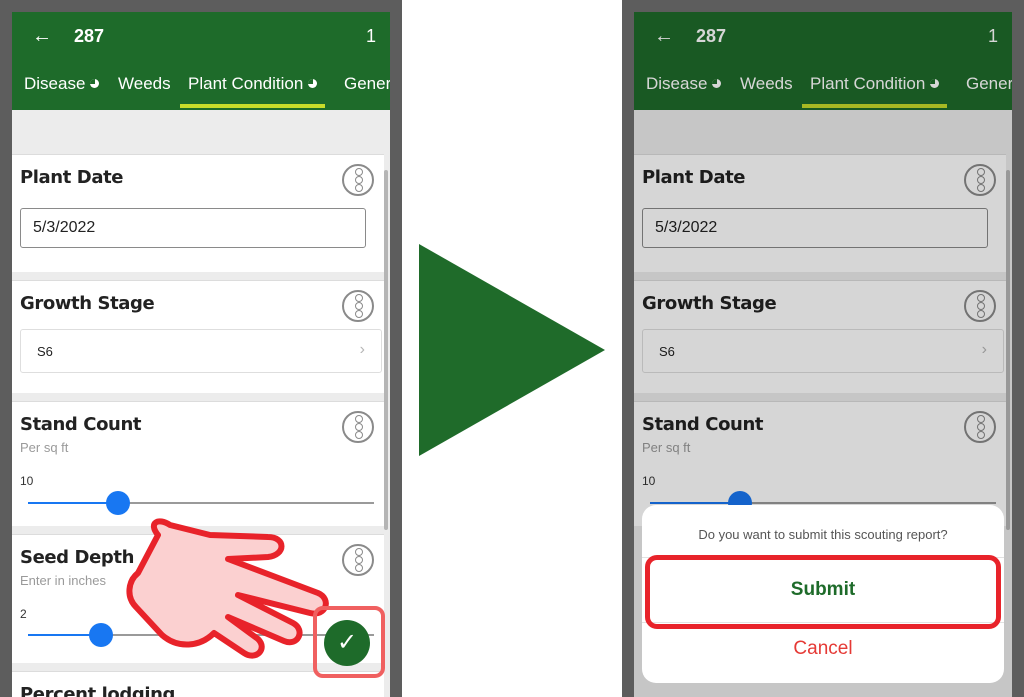 Image resolution: width=1024 pixels, height=697 pixels. What do you see at coordinates (370, 36) in the screenshot?
I see `report-count: 1` at bounding box center [370, 36].